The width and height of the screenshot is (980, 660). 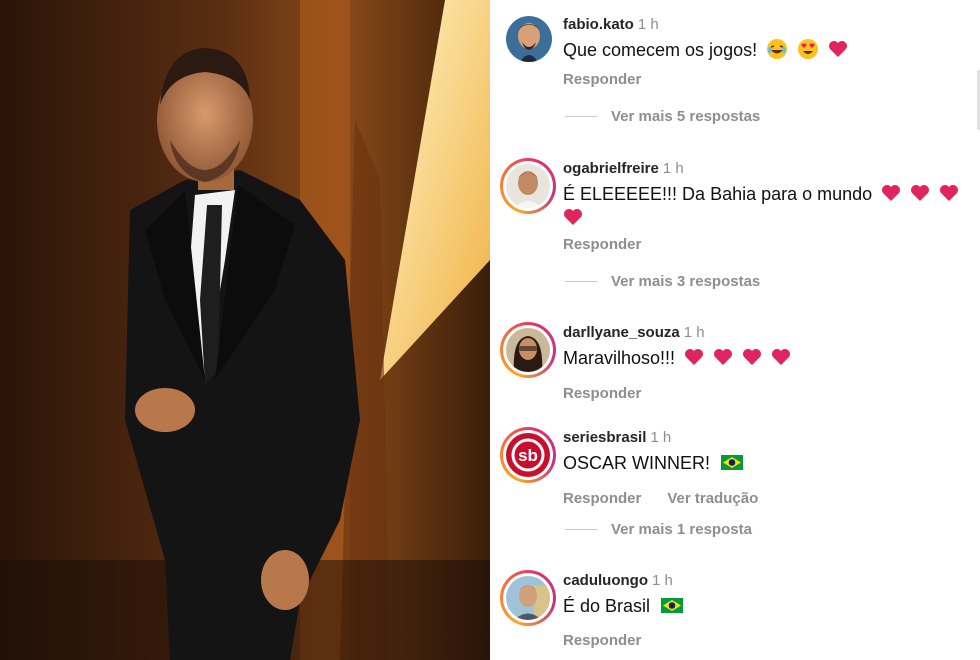 I want to click on comment-text: OSCAR WINNER!, so click(x=763, y=463).